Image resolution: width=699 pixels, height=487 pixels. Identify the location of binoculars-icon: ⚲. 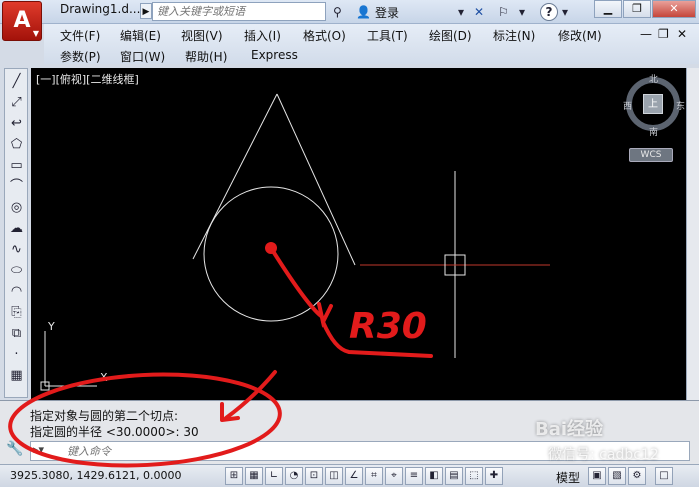
(337, 12).